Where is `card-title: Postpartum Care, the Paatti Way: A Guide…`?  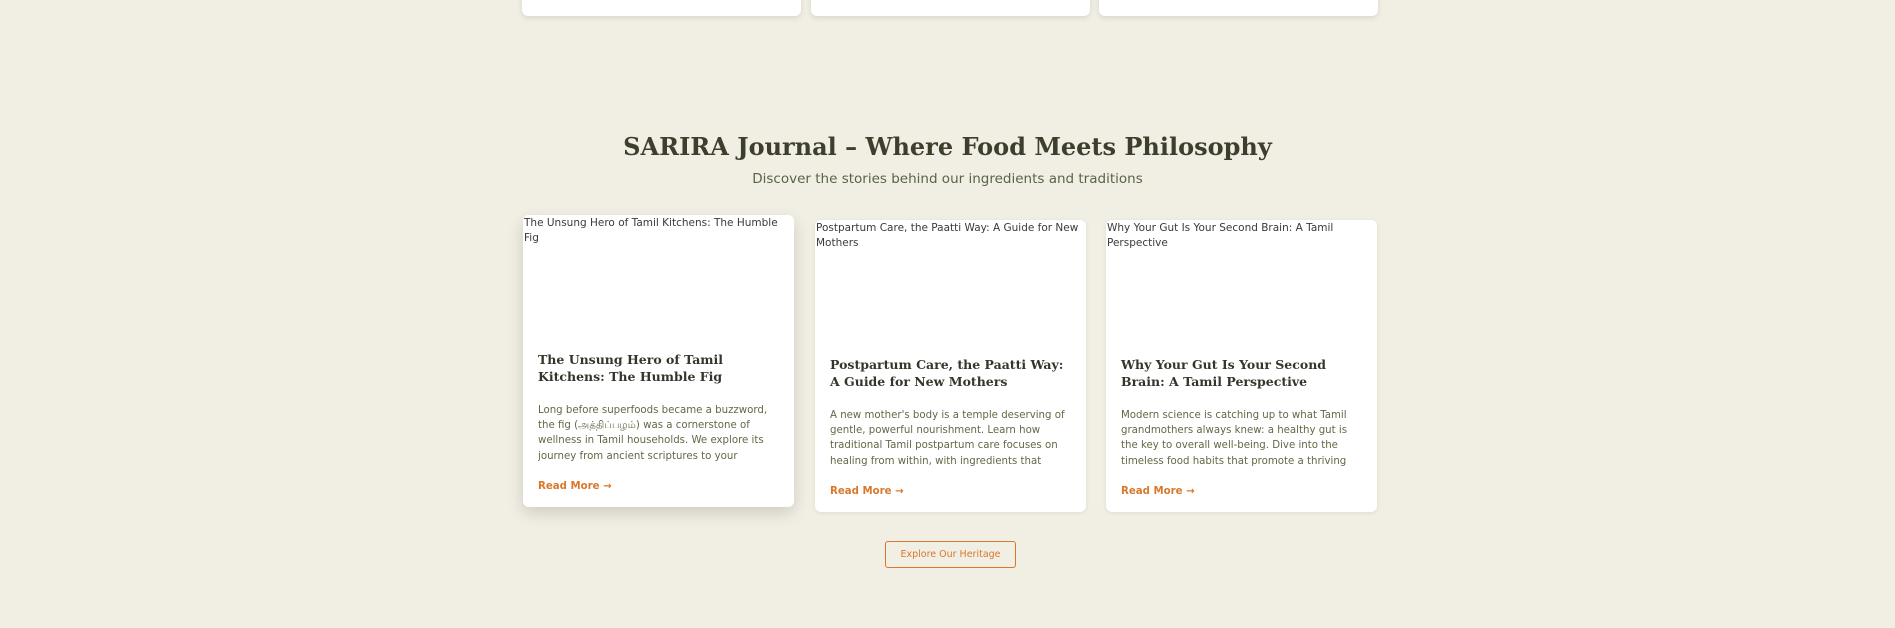 card-title: Postpartum Care, the Paatti Way: A Guide… is located at coordinates (950, 373).